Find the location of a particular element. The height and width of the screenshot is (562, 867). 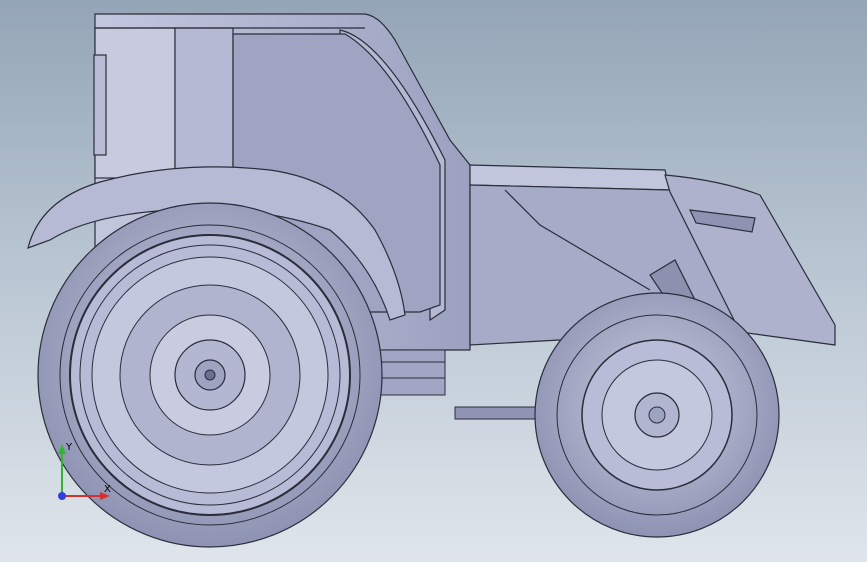

cab-side-panel is located at coordinates (204, 103).